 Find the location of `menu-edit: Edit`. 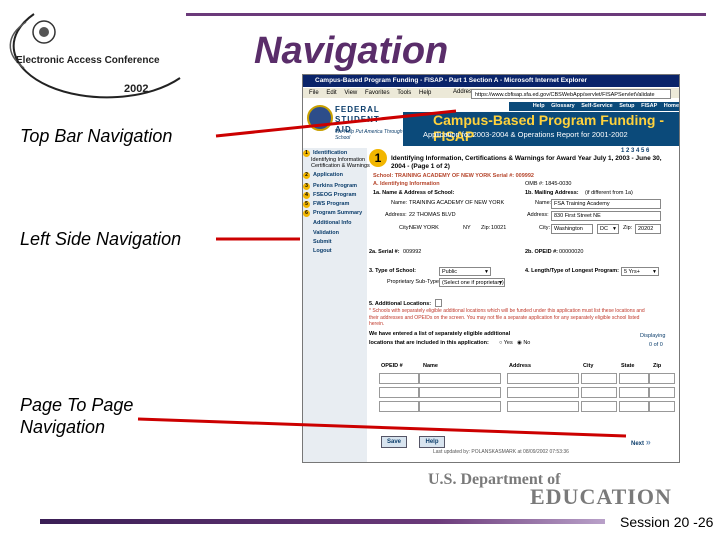

menu-edit: Edit is located at coordinates (331, 93).